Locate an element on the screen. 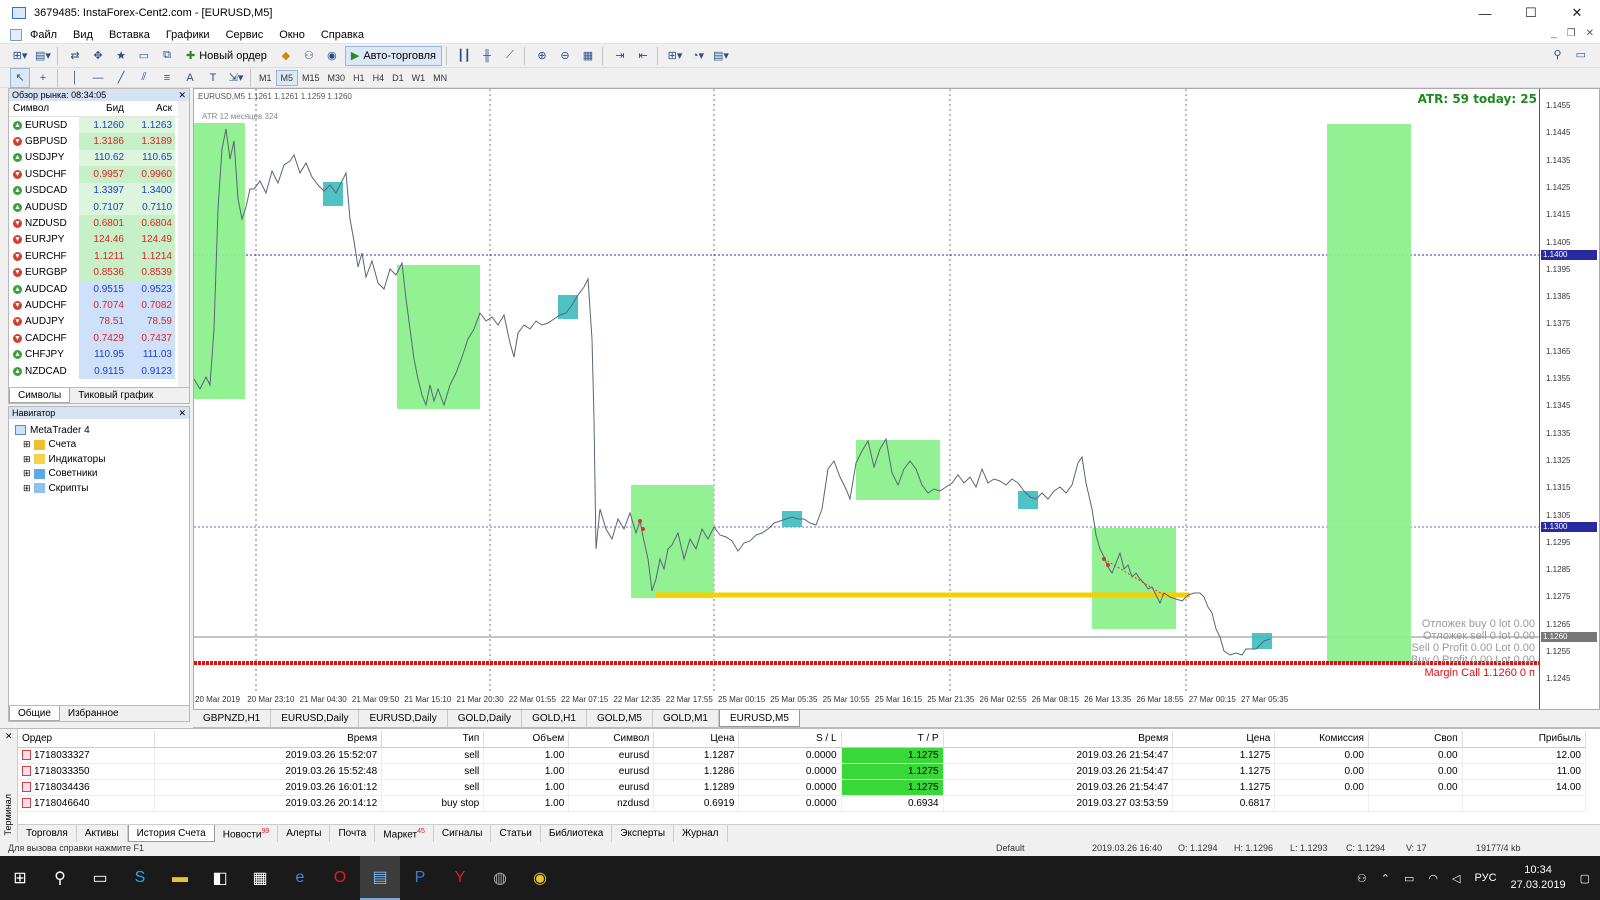  text-icon: A is located at coordinates (190, 78).